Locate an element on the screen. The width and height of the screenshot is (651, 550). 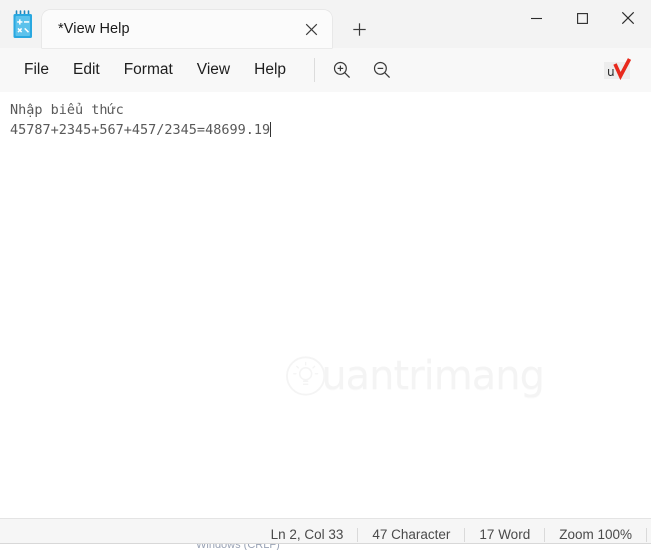
status-word-count: 17 Word is located at coordinates (504, 534).